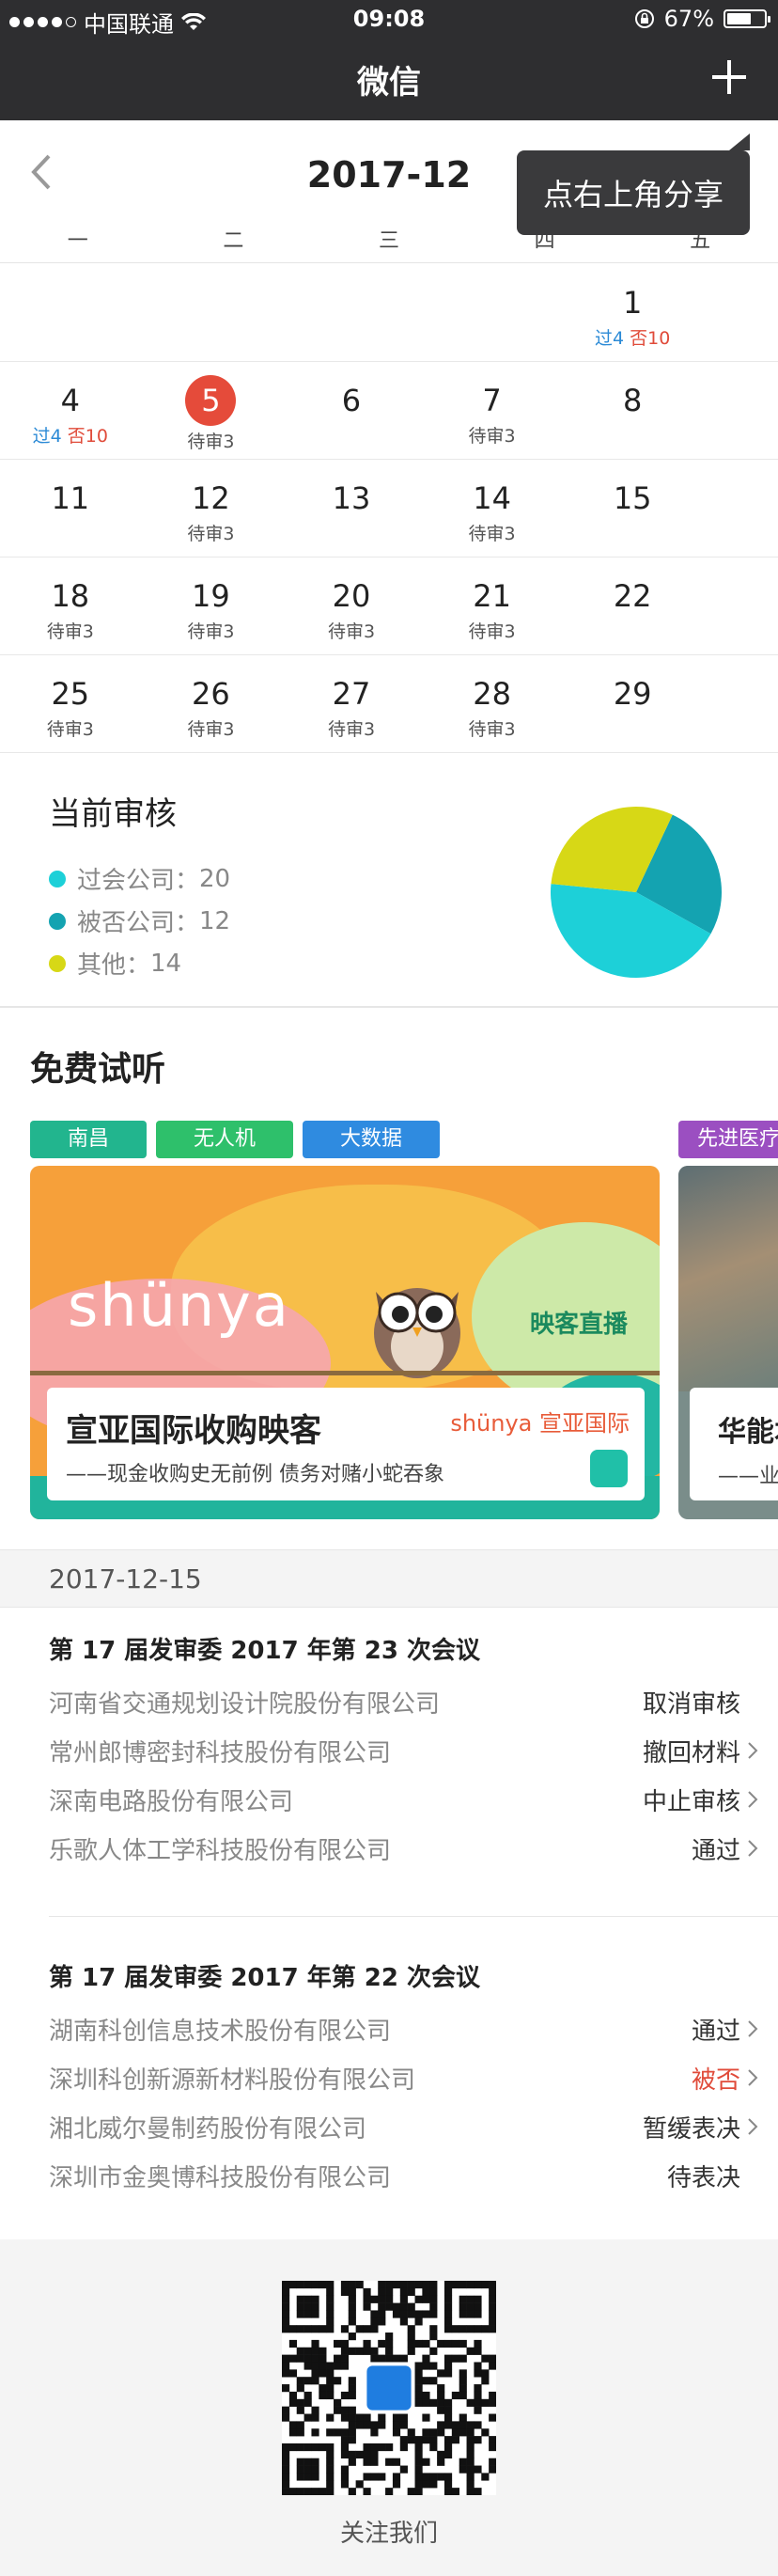 This screenshot has height=2576, width=778. What do you see at coordinates (492, 509) in the screenshot?
I see `calendar-day: 14 待审3` at bounding box center [492, 509].